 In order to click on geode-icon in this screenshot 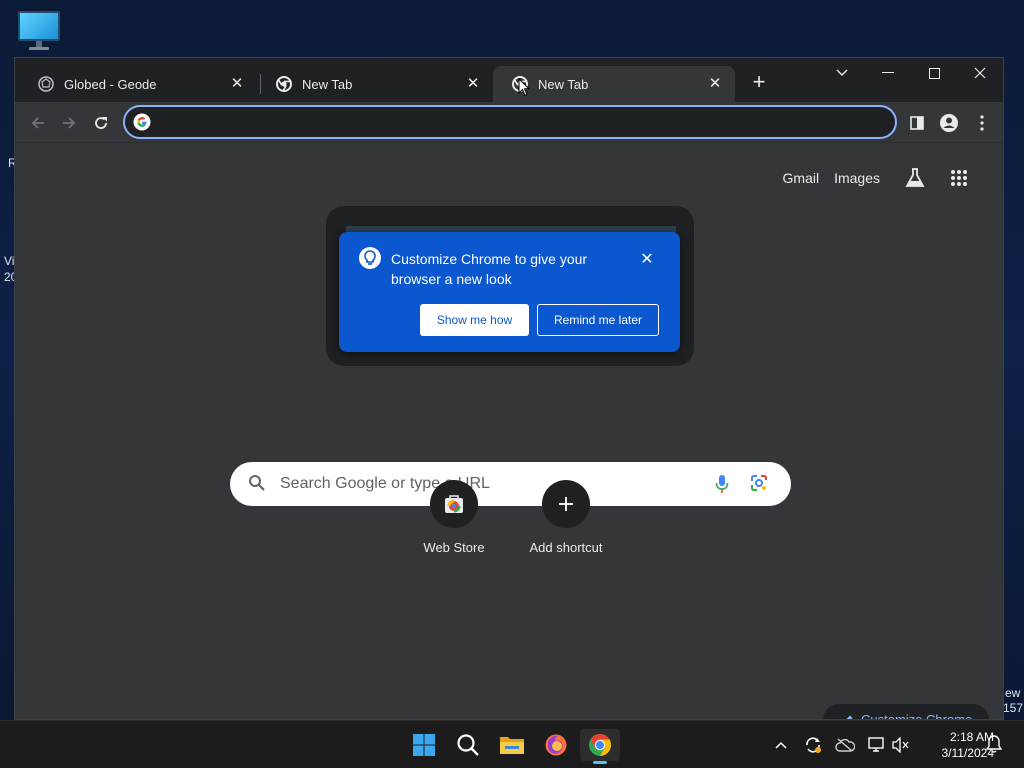, I will do `click(46, 84)`.